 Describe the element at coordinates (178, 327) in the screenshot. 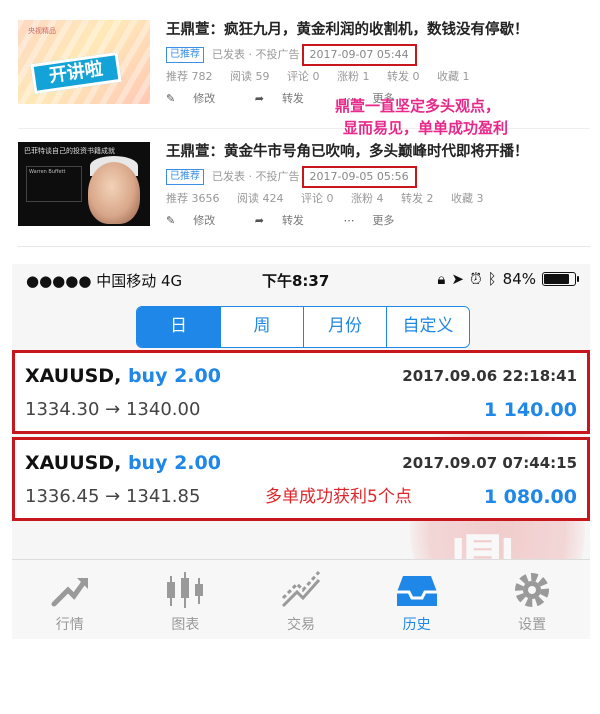

I see `segment-day: 日` at that location.